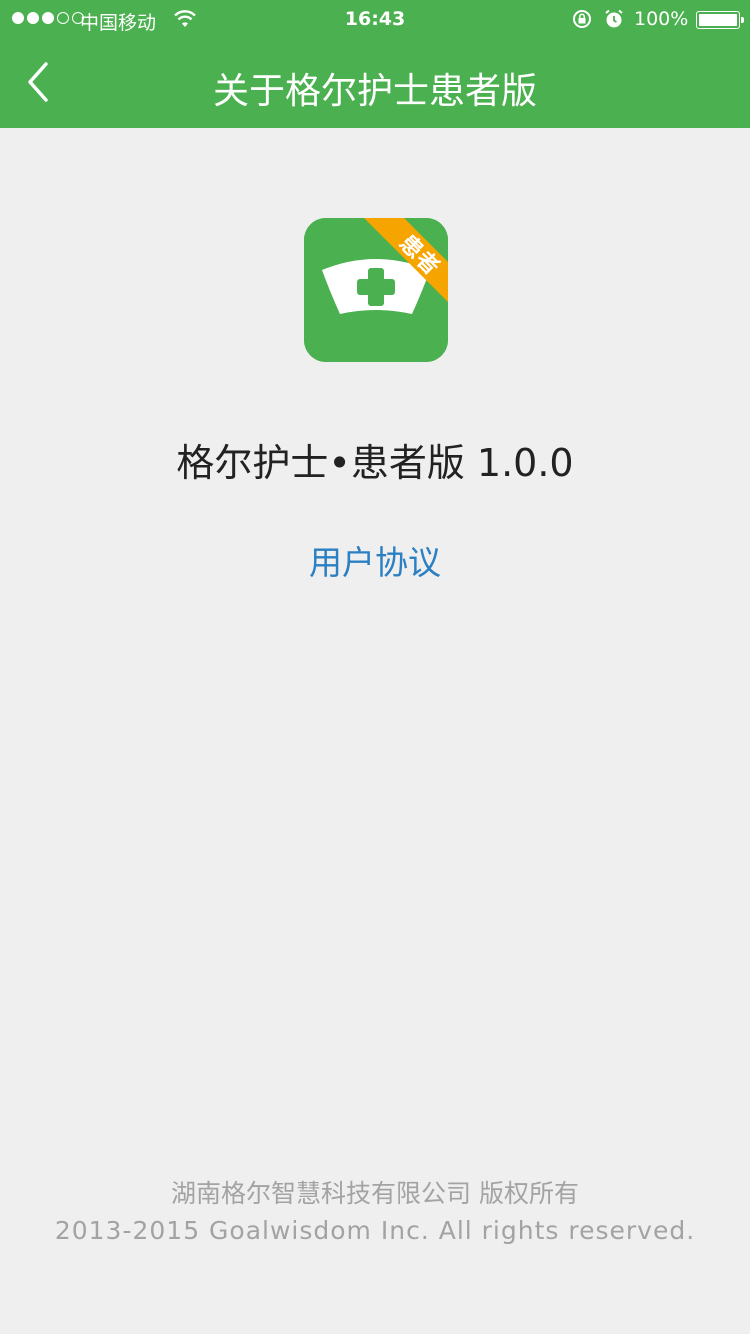  What do you see at coordinates (375, 64) in the screenshot?
I see `navigation-header: 中国移动 16:43 100% 关于格尔护士患者版` at bounding box center [375, 64].